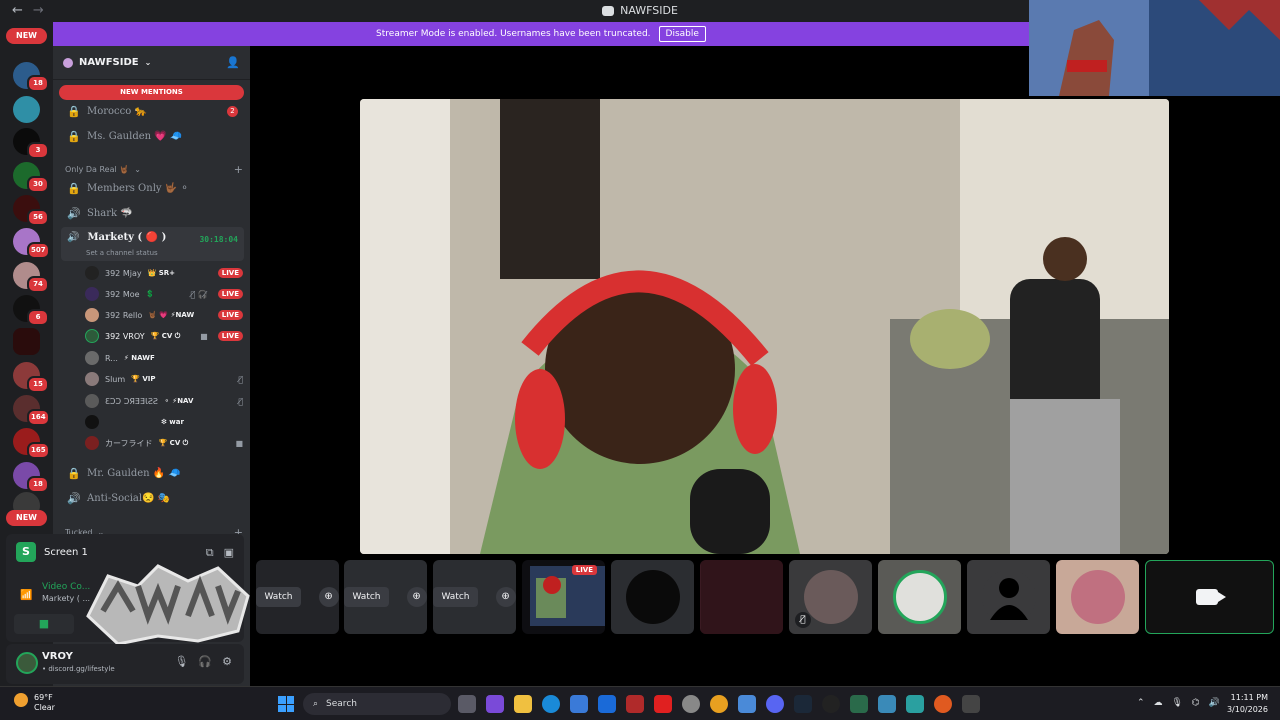  What do you see at coordinates (551, 704) in the screenshot?
I see `edge-icon` at bounding box center [551, 704].